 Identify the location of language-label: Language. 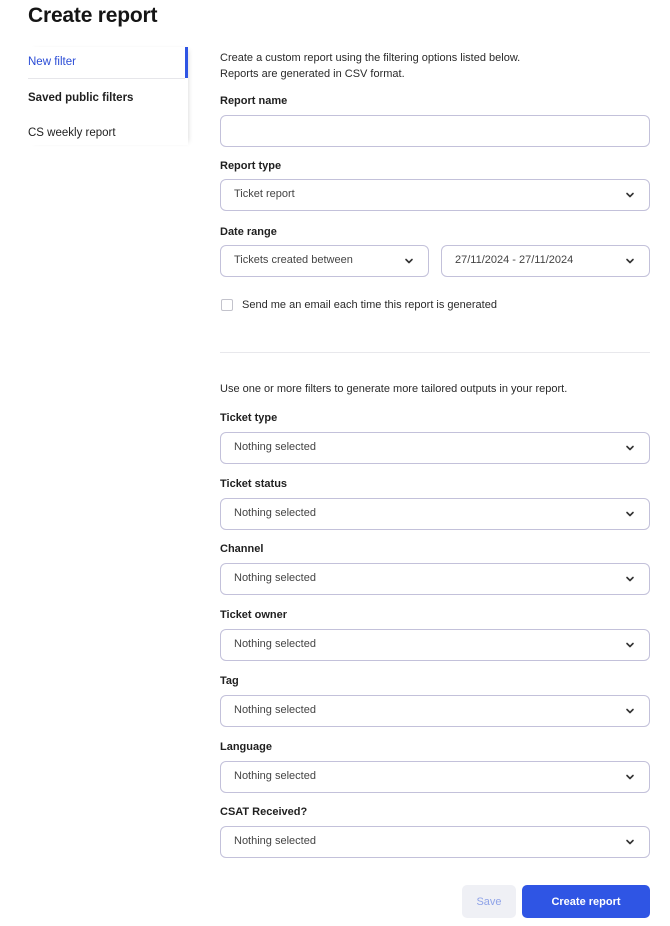
(246, 747).